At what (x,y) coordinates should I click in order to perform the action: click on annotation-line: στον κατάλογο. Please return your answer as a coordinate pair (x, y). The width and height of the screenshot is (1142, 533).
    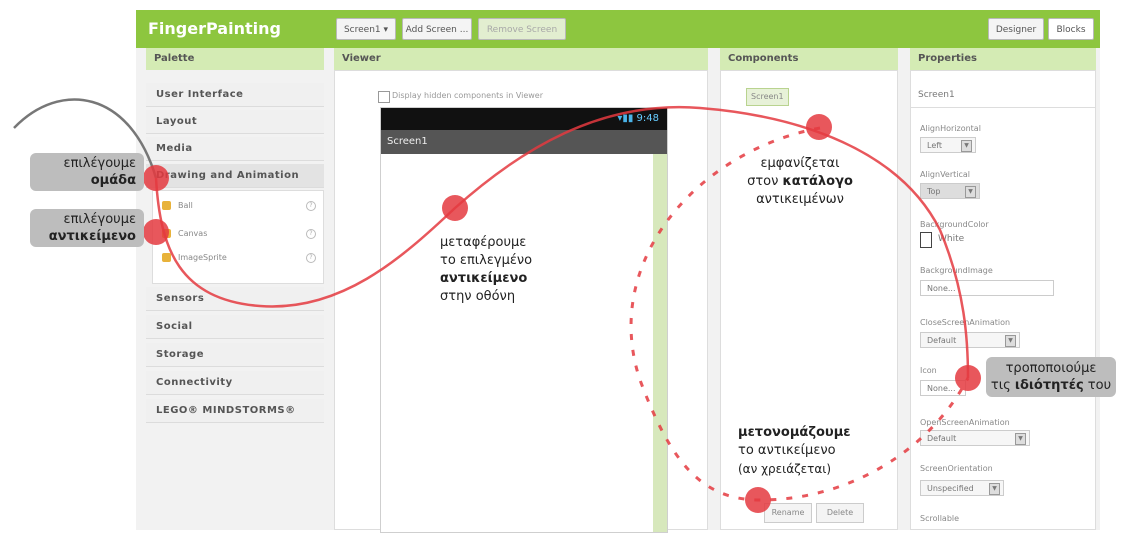
    Looking at the image, I should click on (800, 182).